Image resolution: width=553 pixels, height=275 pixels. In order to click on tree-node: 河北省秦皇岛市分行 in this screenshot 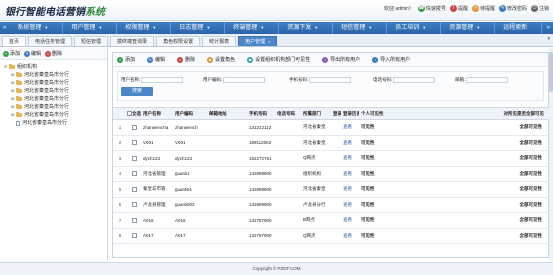, I will do `click(55, 123)`.